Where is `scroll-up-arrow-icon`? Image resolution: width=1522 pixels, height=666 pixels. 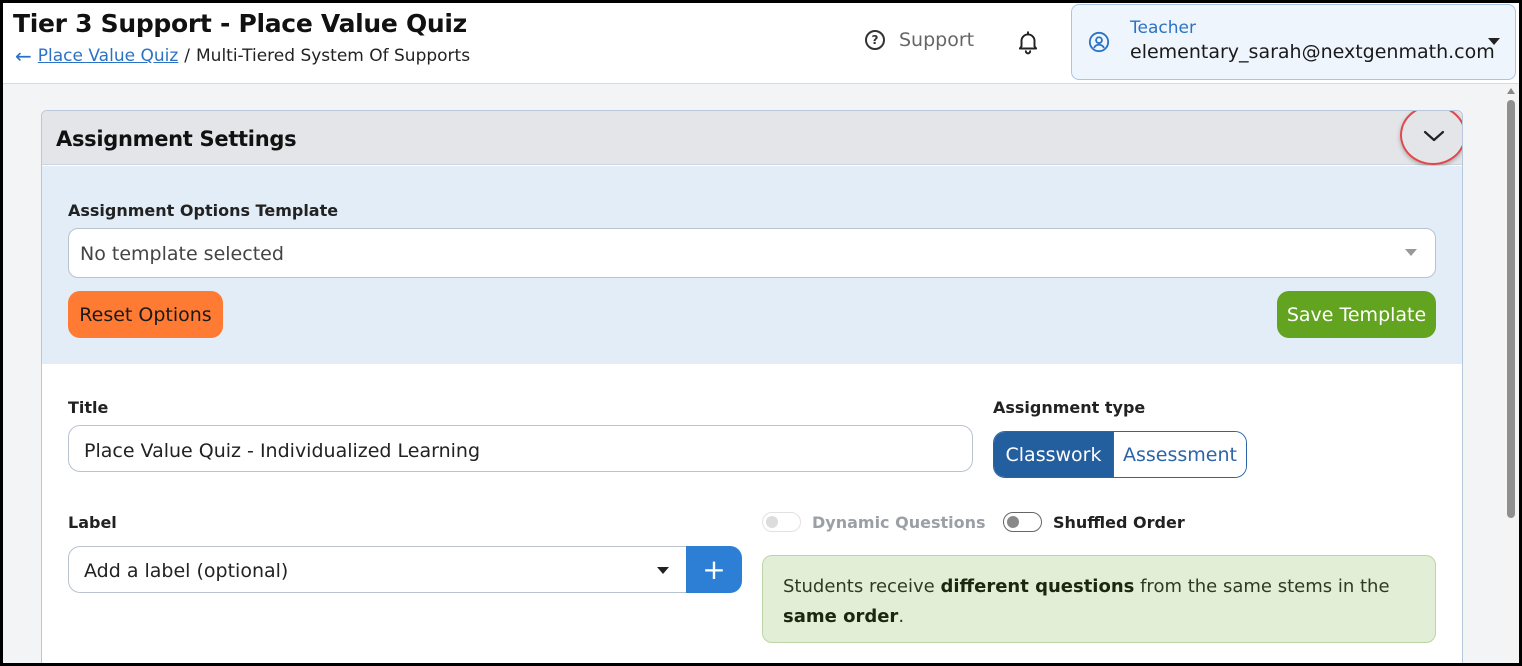 scroll-up-arrow-icon is located at coordinates (1511, 91).